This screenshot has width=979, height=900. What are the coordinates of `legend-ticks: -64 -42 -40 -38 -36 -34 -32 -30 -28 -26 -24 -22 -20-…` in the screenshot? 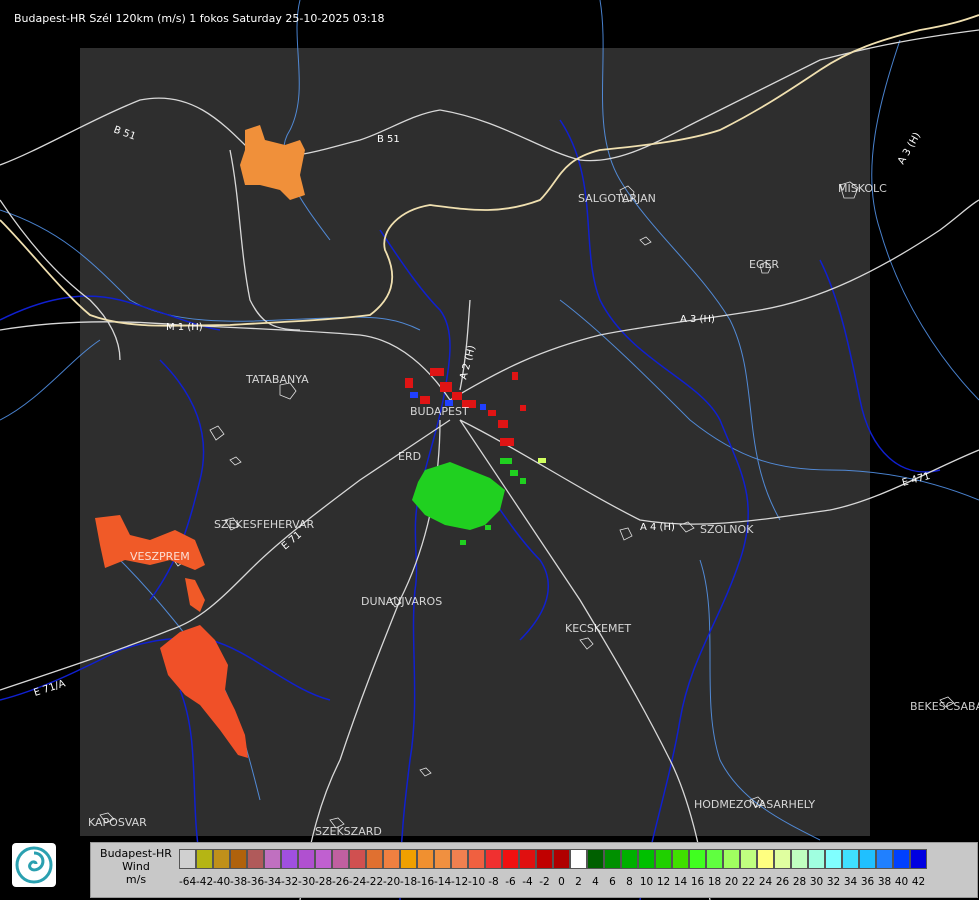 It's located at (553, 883).